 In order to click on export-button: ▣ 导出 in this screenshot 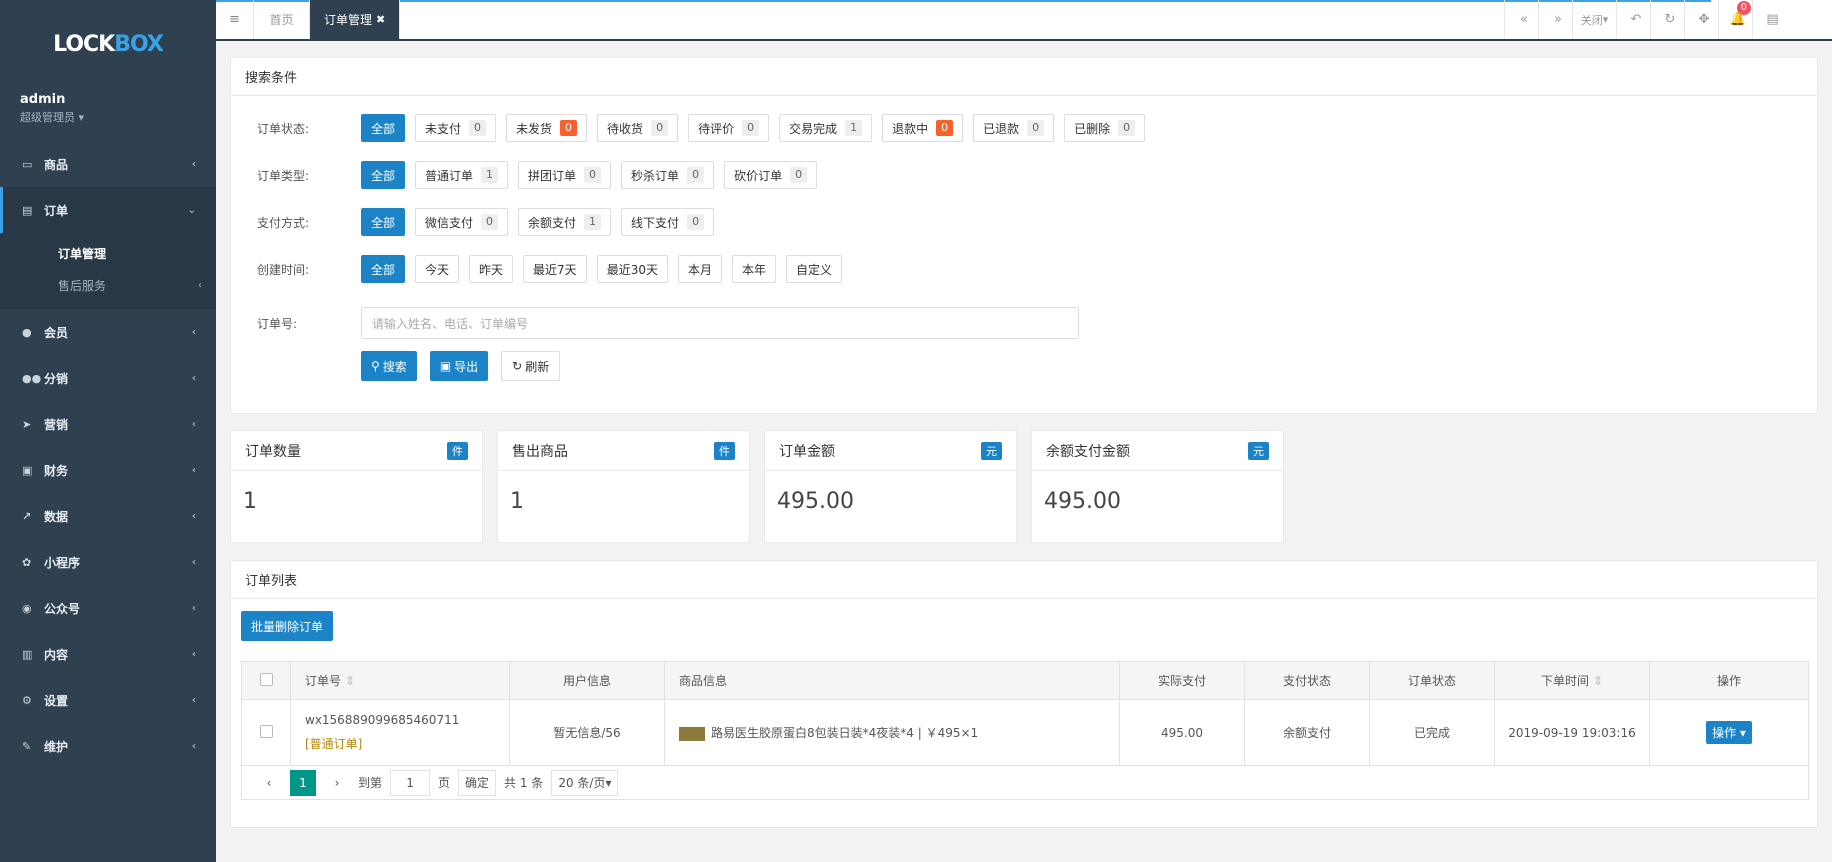, I will do `click(459, 366)`.